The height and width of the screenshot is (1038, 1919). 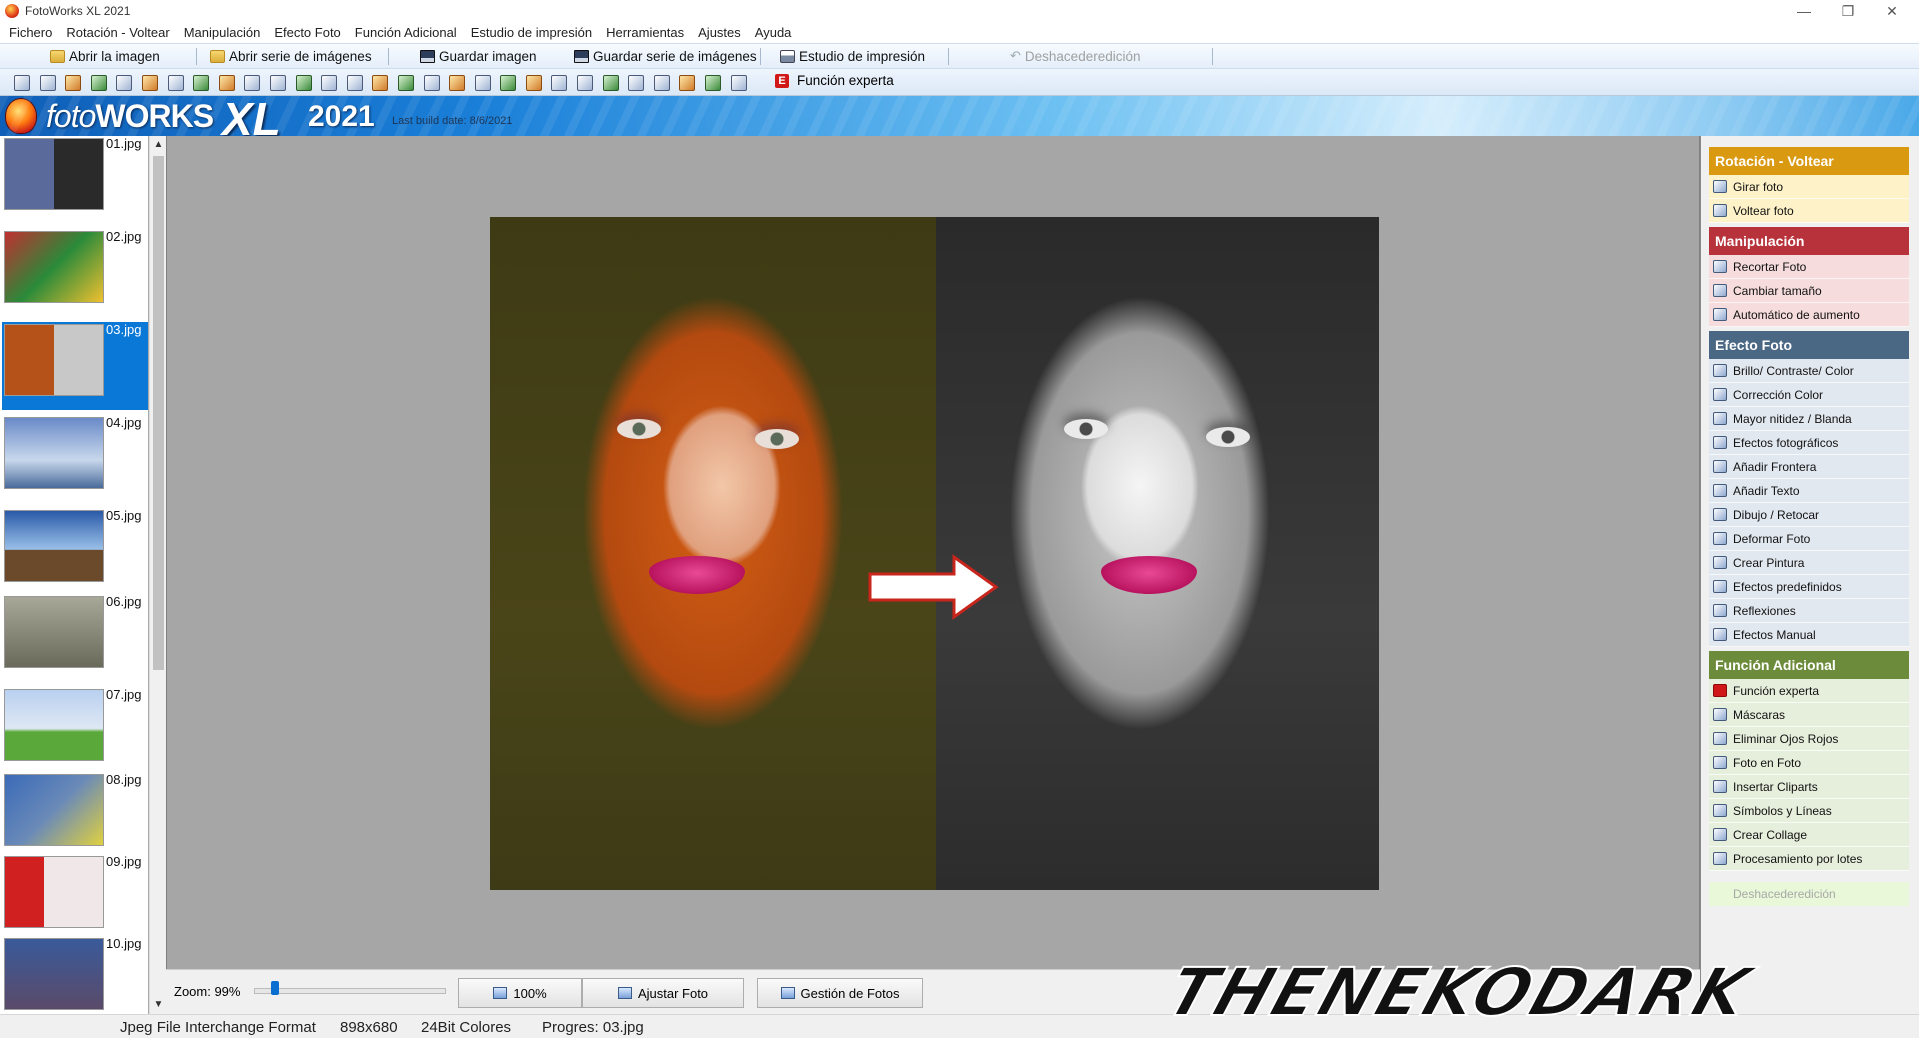 I want to click on task-item: Efectos fotográficos, so click(x=1809, y=443).